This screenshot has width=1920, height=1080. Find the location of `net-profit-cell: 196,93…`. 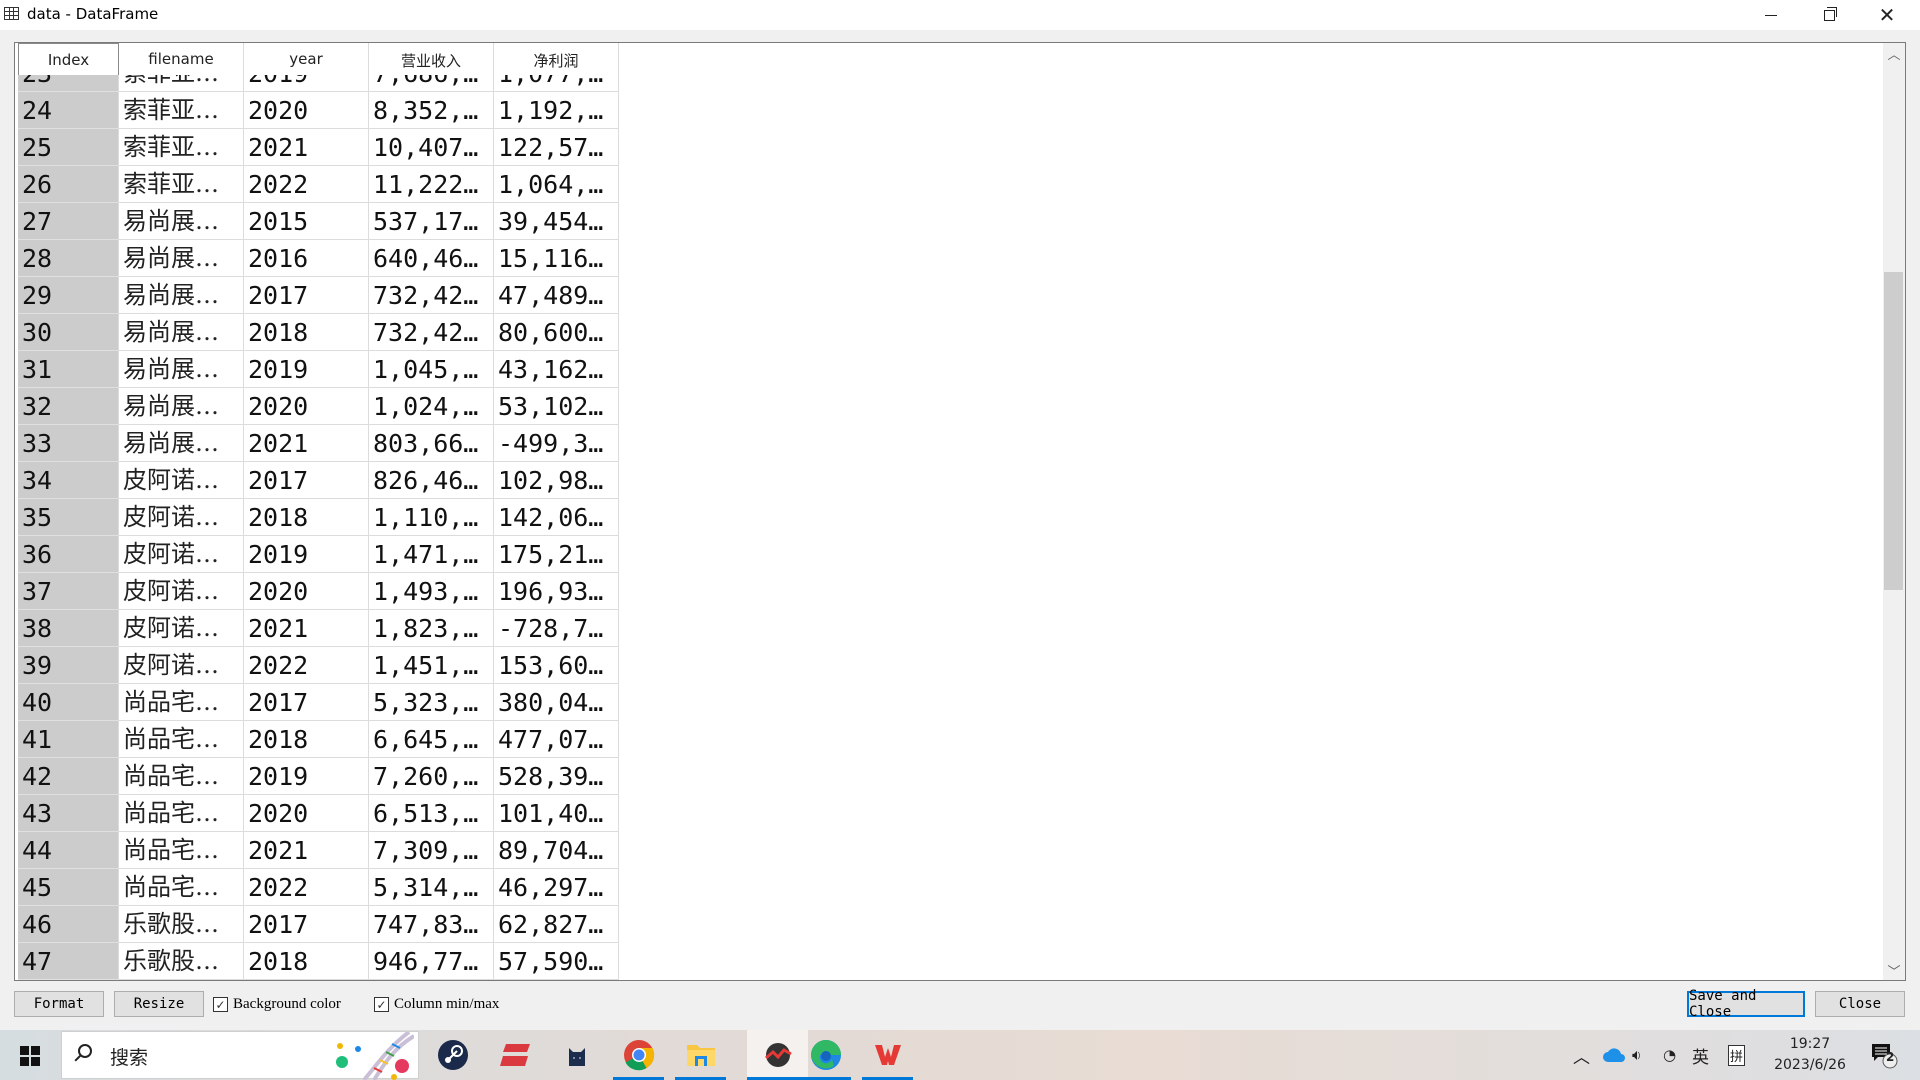

net-profit-cell: 196,93… is located at coordinates (556, 591).